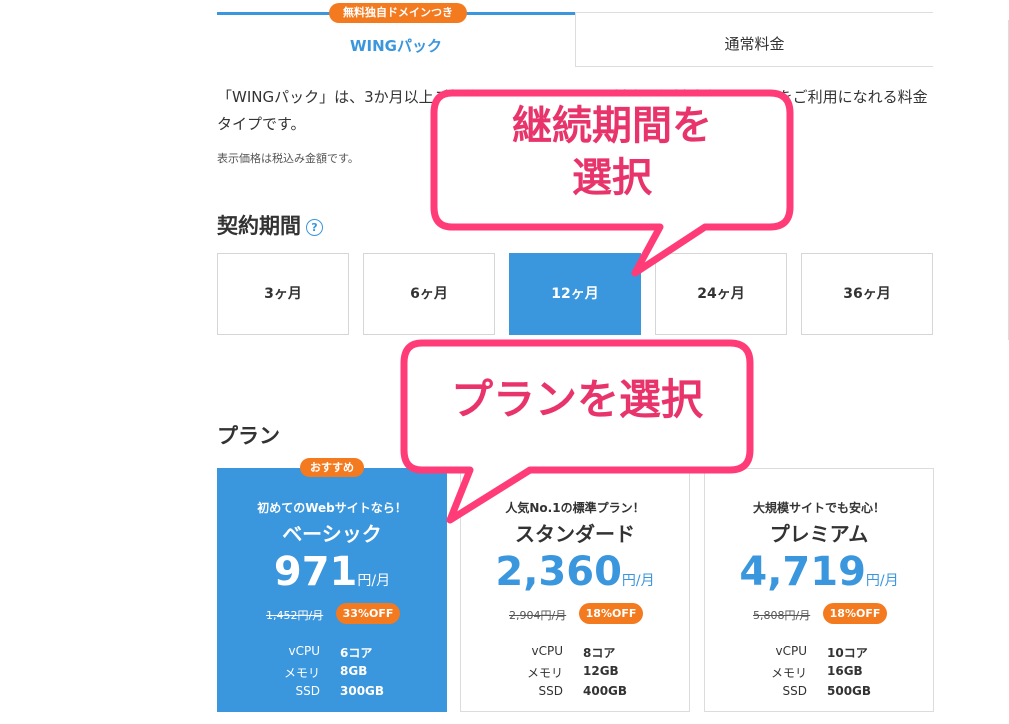 The image size is (1009, 724). What do you see at coordinates (599, 653) in the screenshot?
I see `spec-value: 8コア` at bounding box center [599, 653].